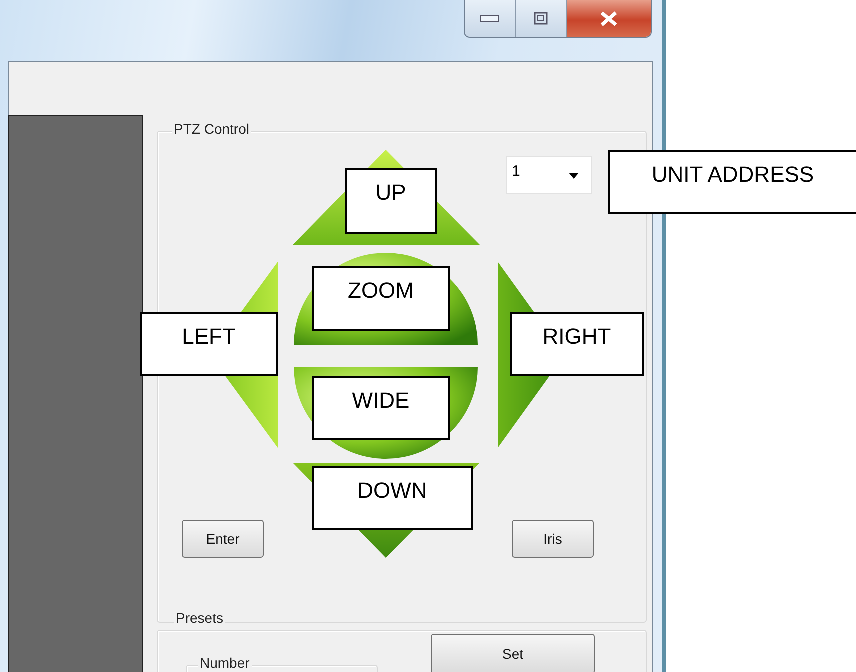 Image resolution: width=856 pixels, height=672 pixels. What do you see at coordinates (732, 182) in the screenshot?
I see `annotation-tooltip: UNIT ADDRESS` at bounding box center [732, 182].